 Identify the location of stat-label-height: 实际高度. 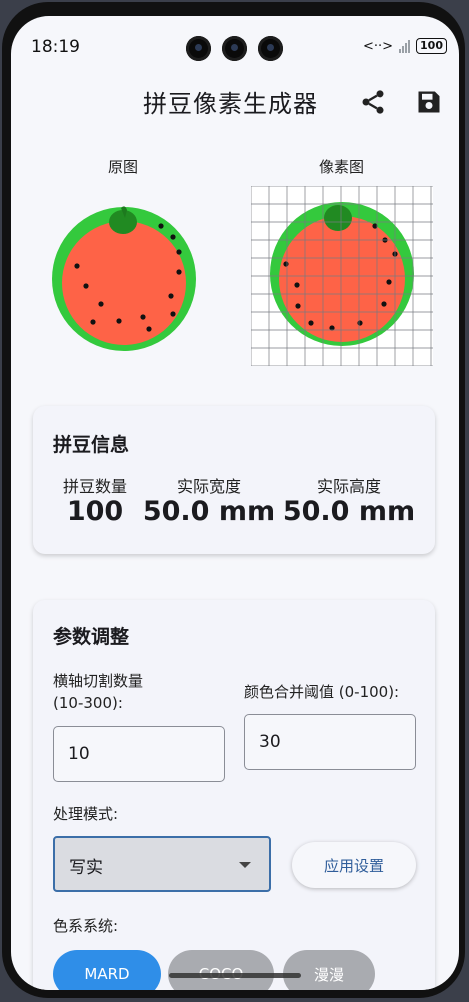
(348, 486).